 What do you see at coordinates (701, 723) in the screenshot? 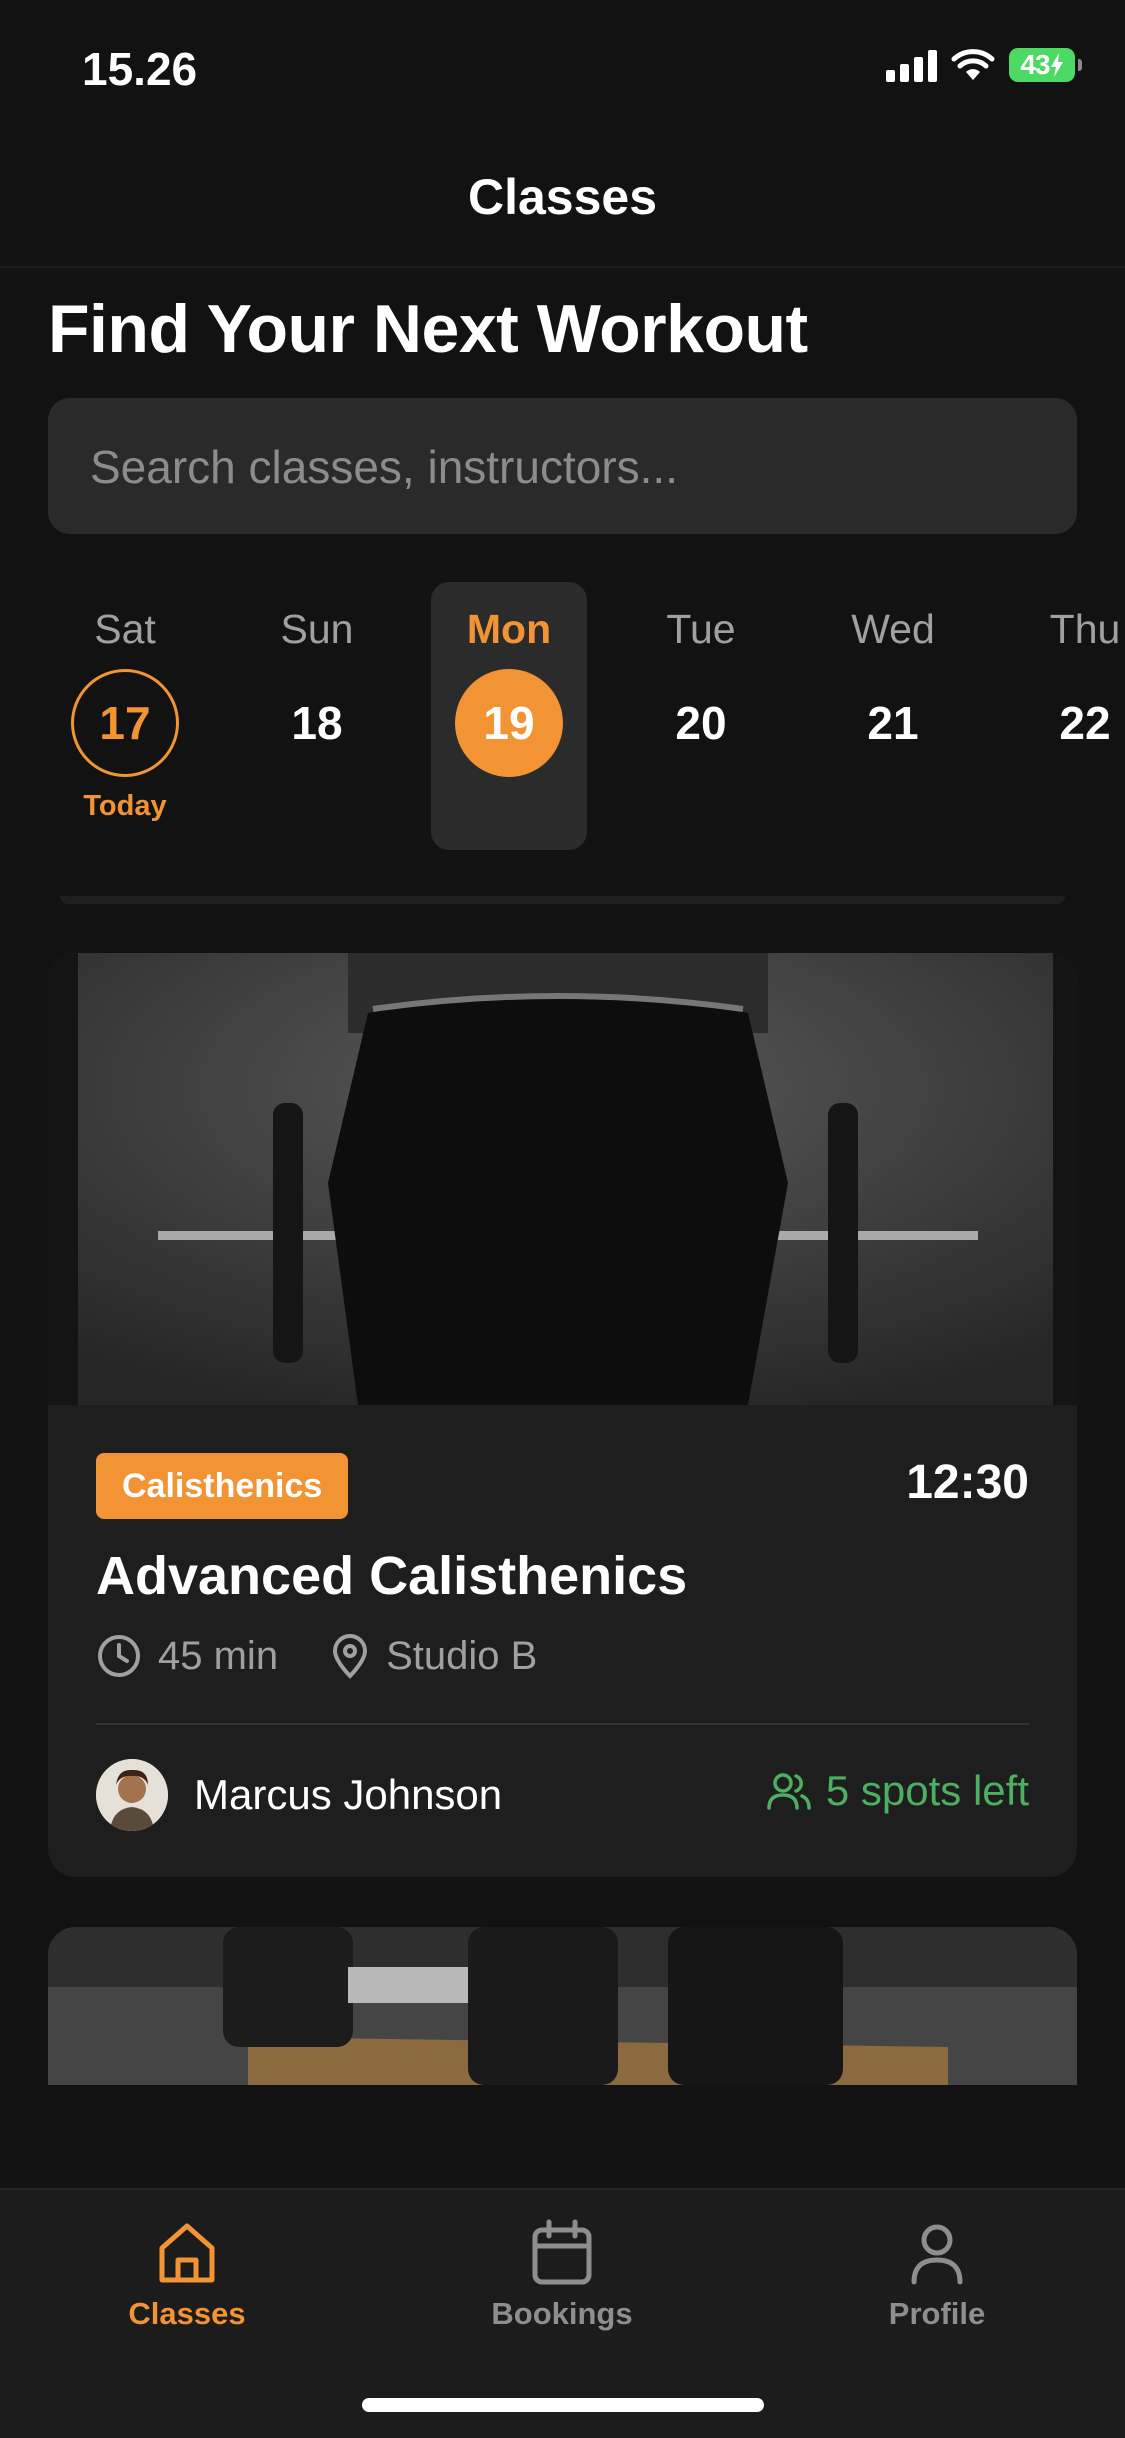
I see `day-date: 20` at bounding box center [701, 723].